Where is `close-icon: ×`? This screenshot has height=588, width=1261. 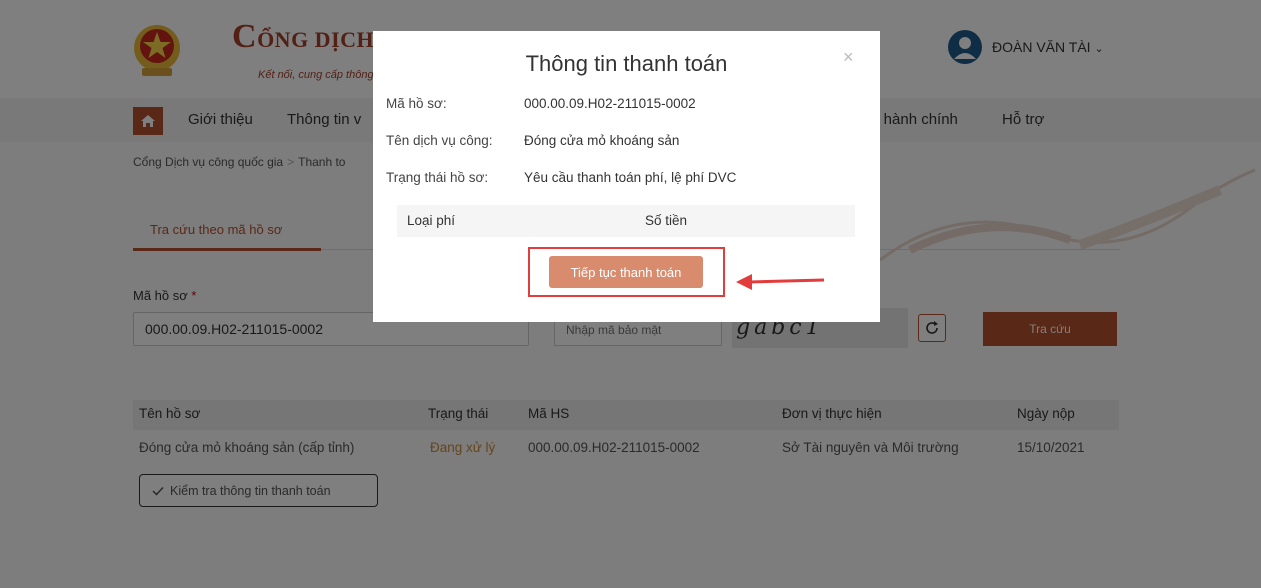 close-icon: × is located at coordinates (848, 57).